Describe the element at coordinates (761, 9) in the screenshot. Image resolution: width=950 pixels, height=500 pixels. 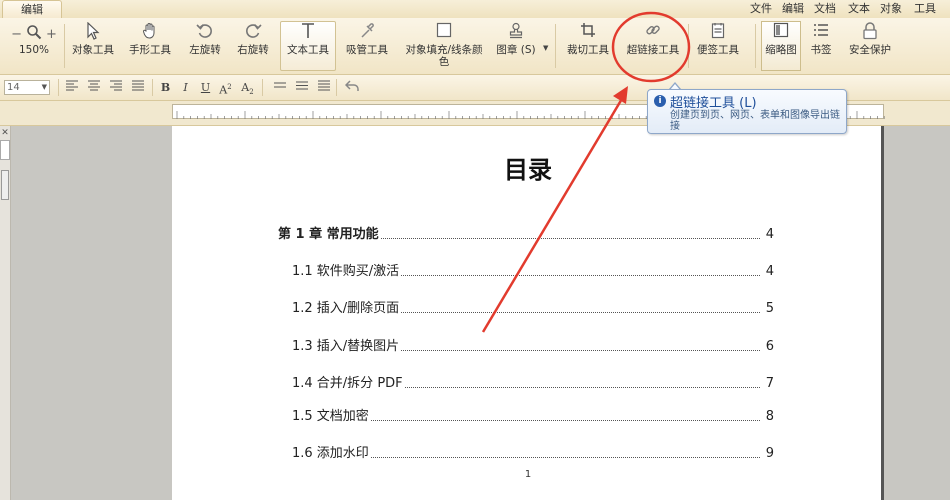
I see `menu-file: 文件` at that location.